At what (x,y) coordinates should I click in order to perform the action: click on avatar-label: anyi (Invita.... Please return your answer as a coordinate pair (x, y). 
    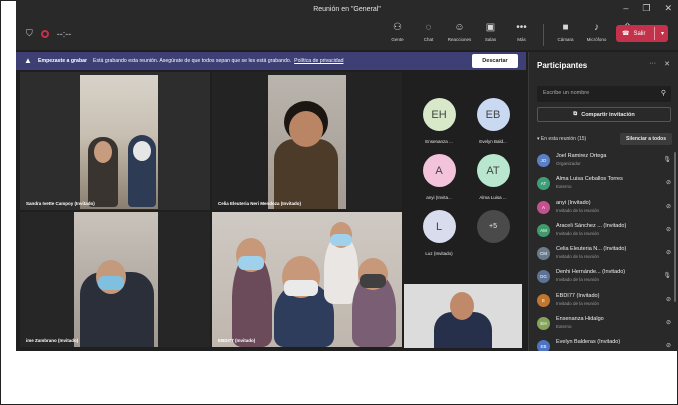
    Looking at the image, I should click on (439, 197).